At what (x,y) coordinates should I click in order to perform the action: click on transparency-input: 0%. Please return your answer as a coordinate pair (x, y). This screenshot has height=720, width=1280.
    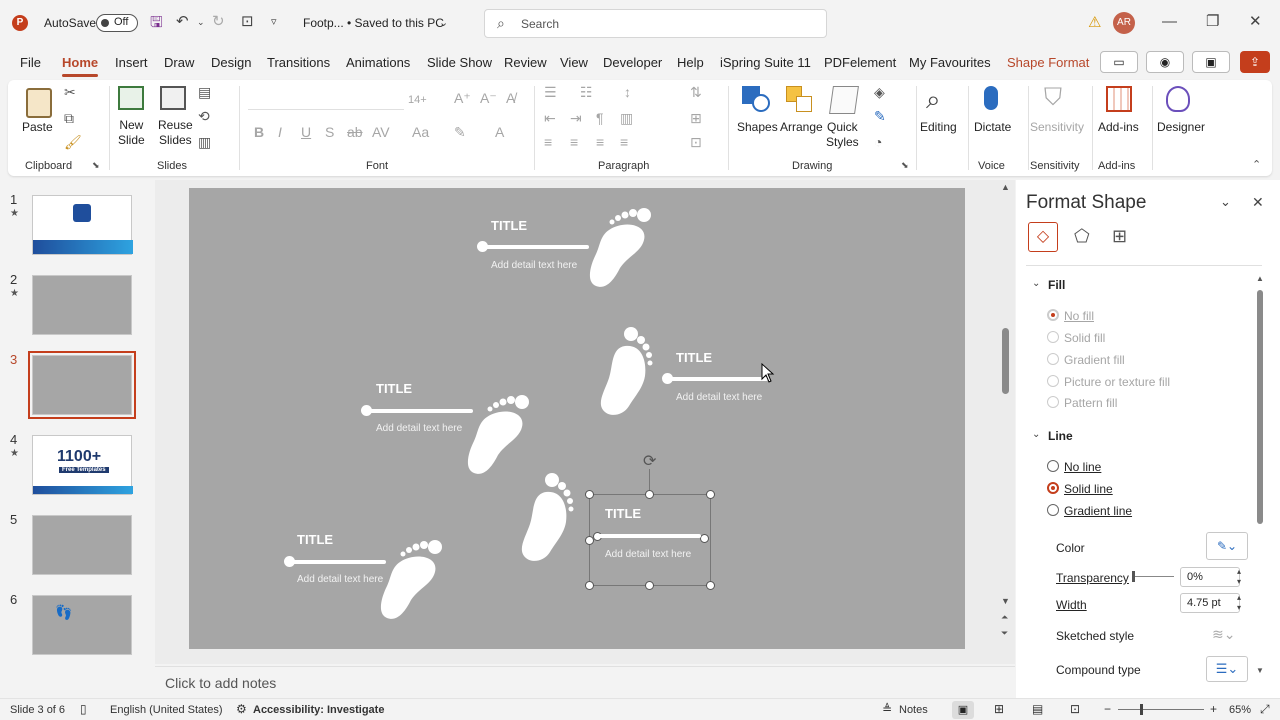
    Looking at the image, I should click on (1210, 577).